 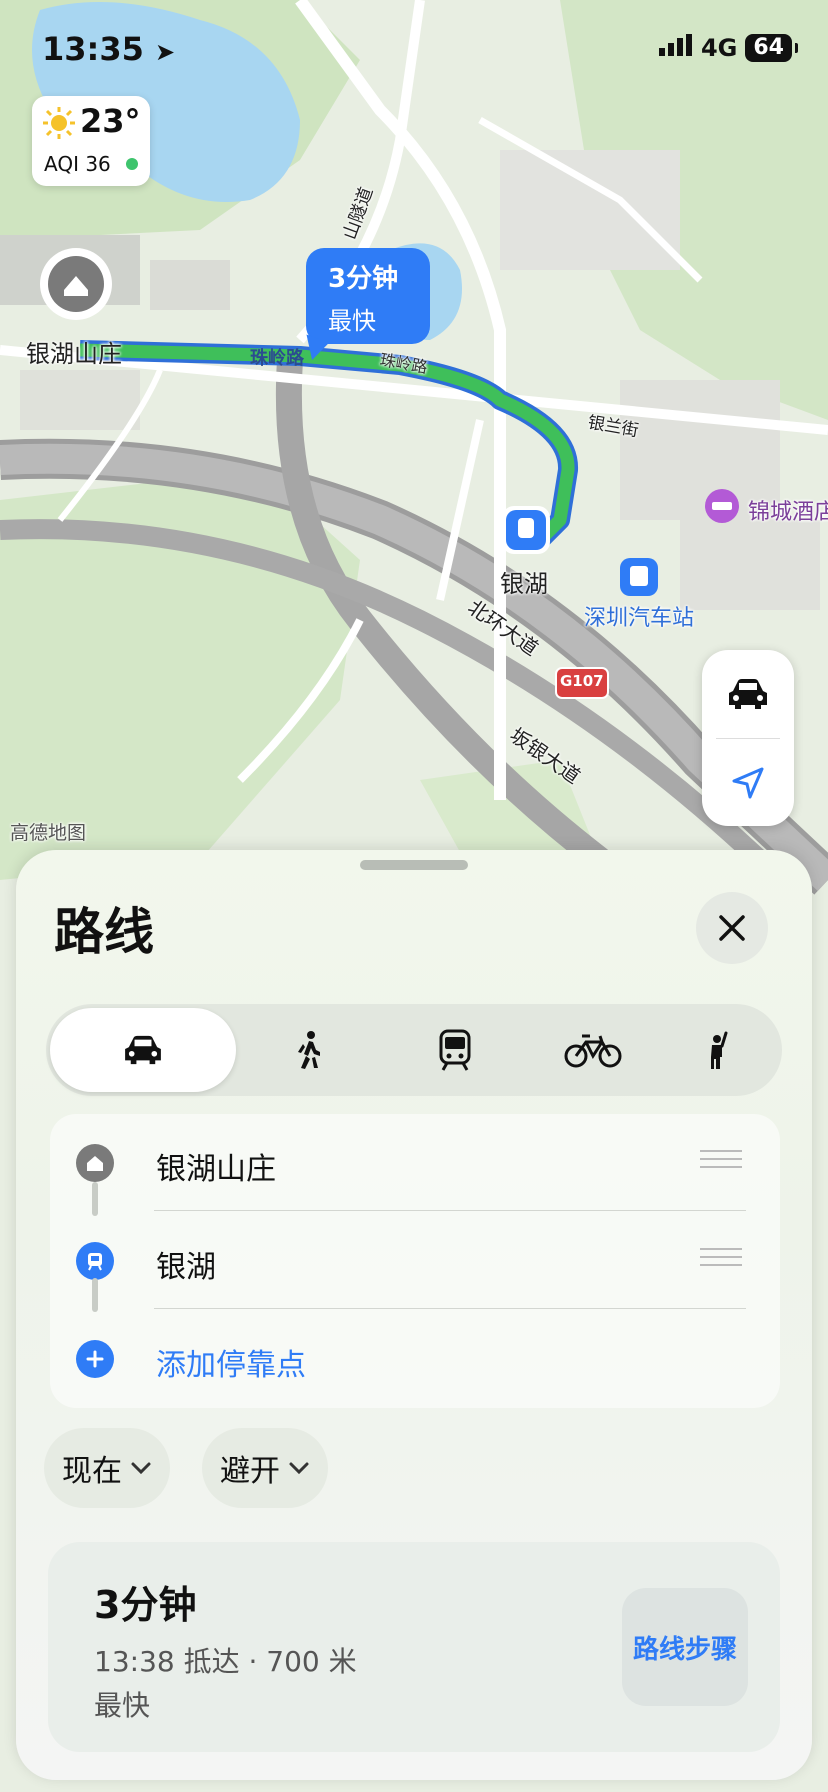 What do you see at coordinates (368, 296) in the screenshot?
I see `route-callout: 3分钟 最快` at bounding box center [368, 296].